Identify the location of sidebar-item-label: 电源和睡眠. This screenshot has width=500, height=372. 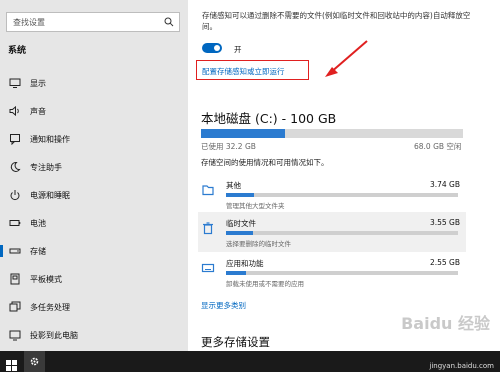
(50, 195).